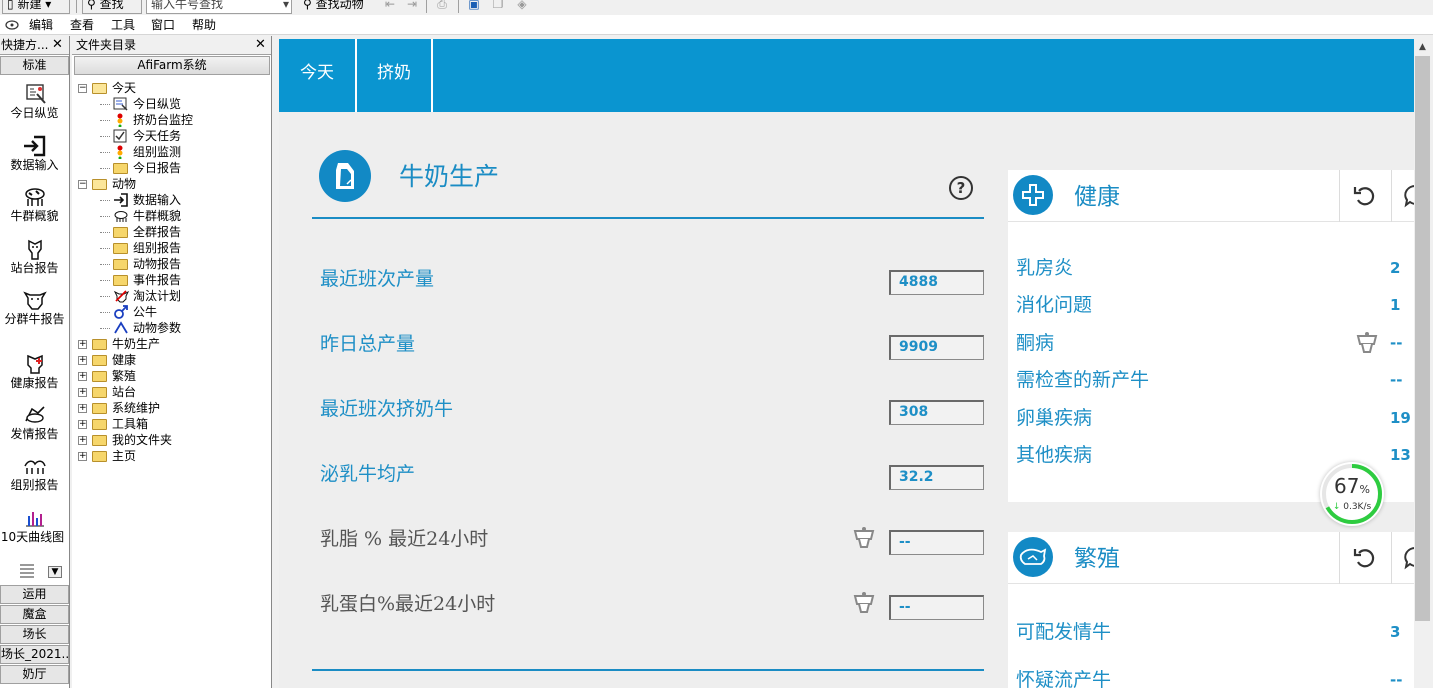 The height and width of the screenshot is (688, 1433). I want to click on tree-item: 今日纵览, so click(171, 104).